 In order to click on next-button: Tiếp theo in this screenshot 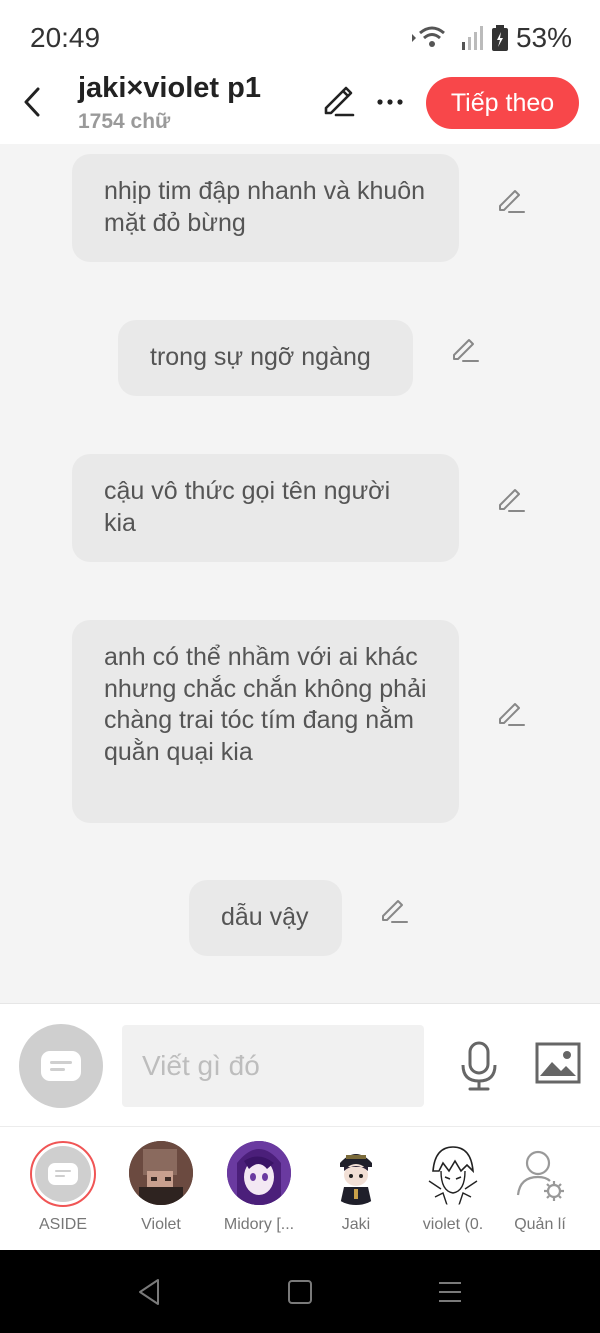, I will do `click(502, 103)`.